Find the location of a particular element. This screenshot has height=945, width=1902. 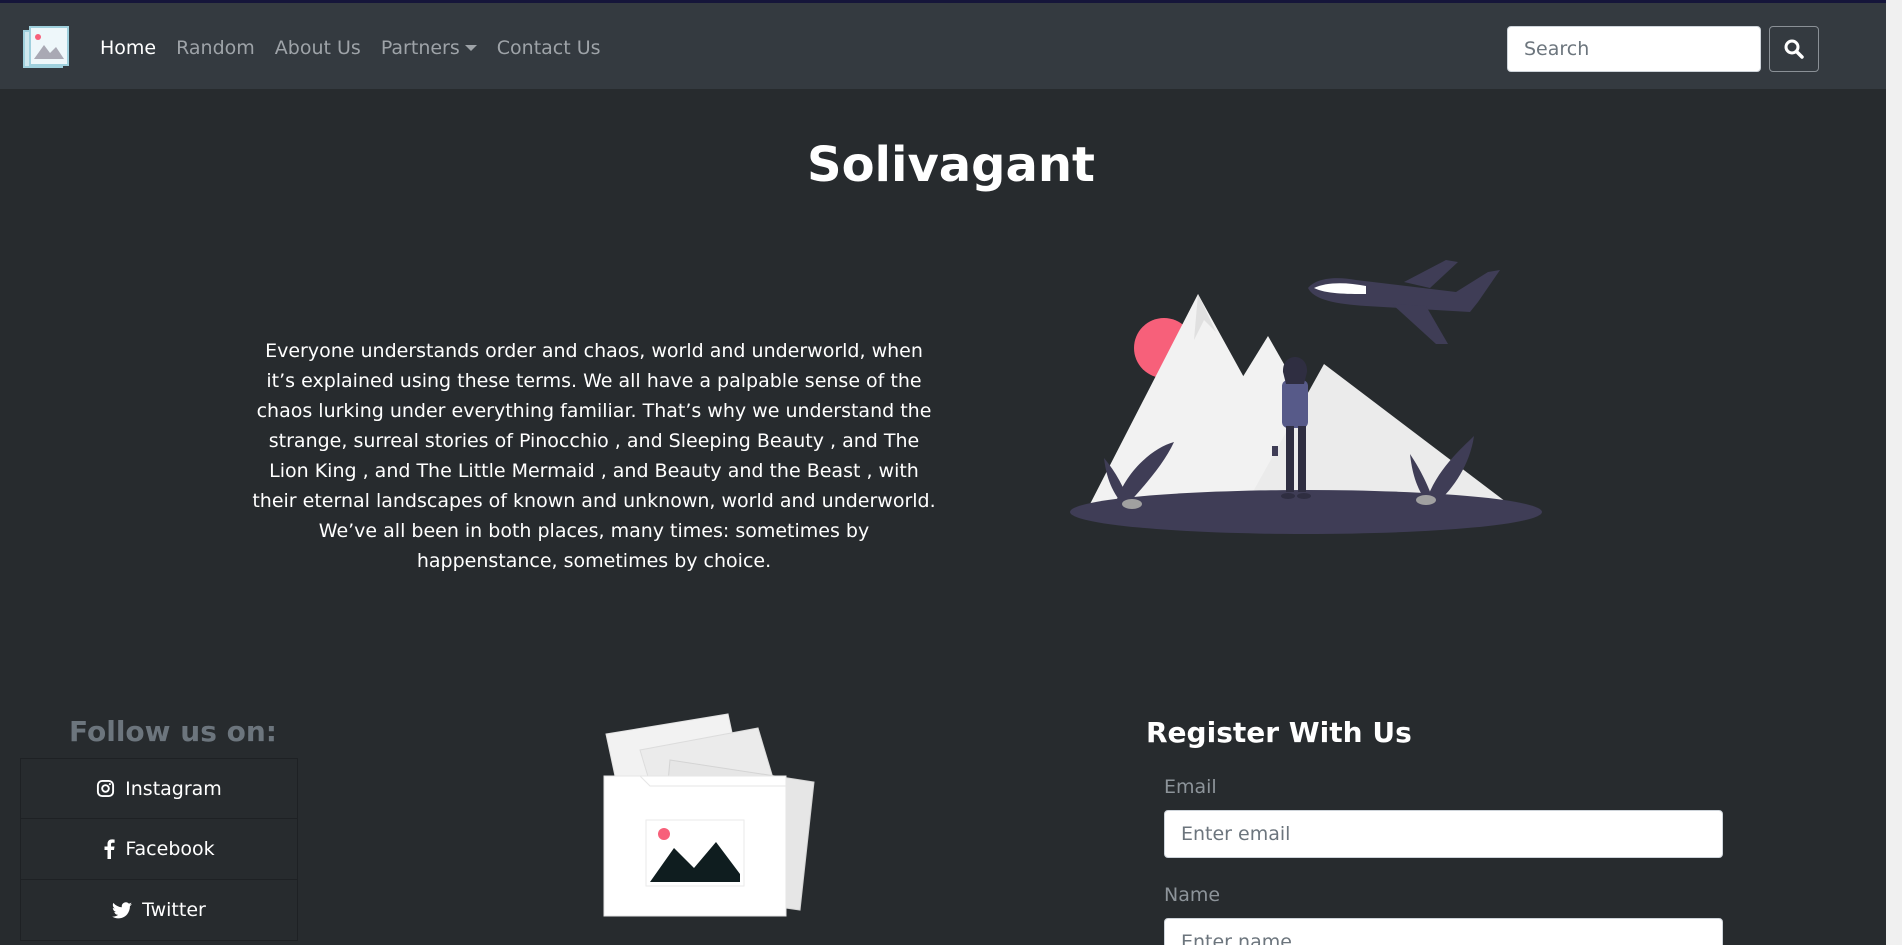

search-button is located at coordinates (1794, 49).